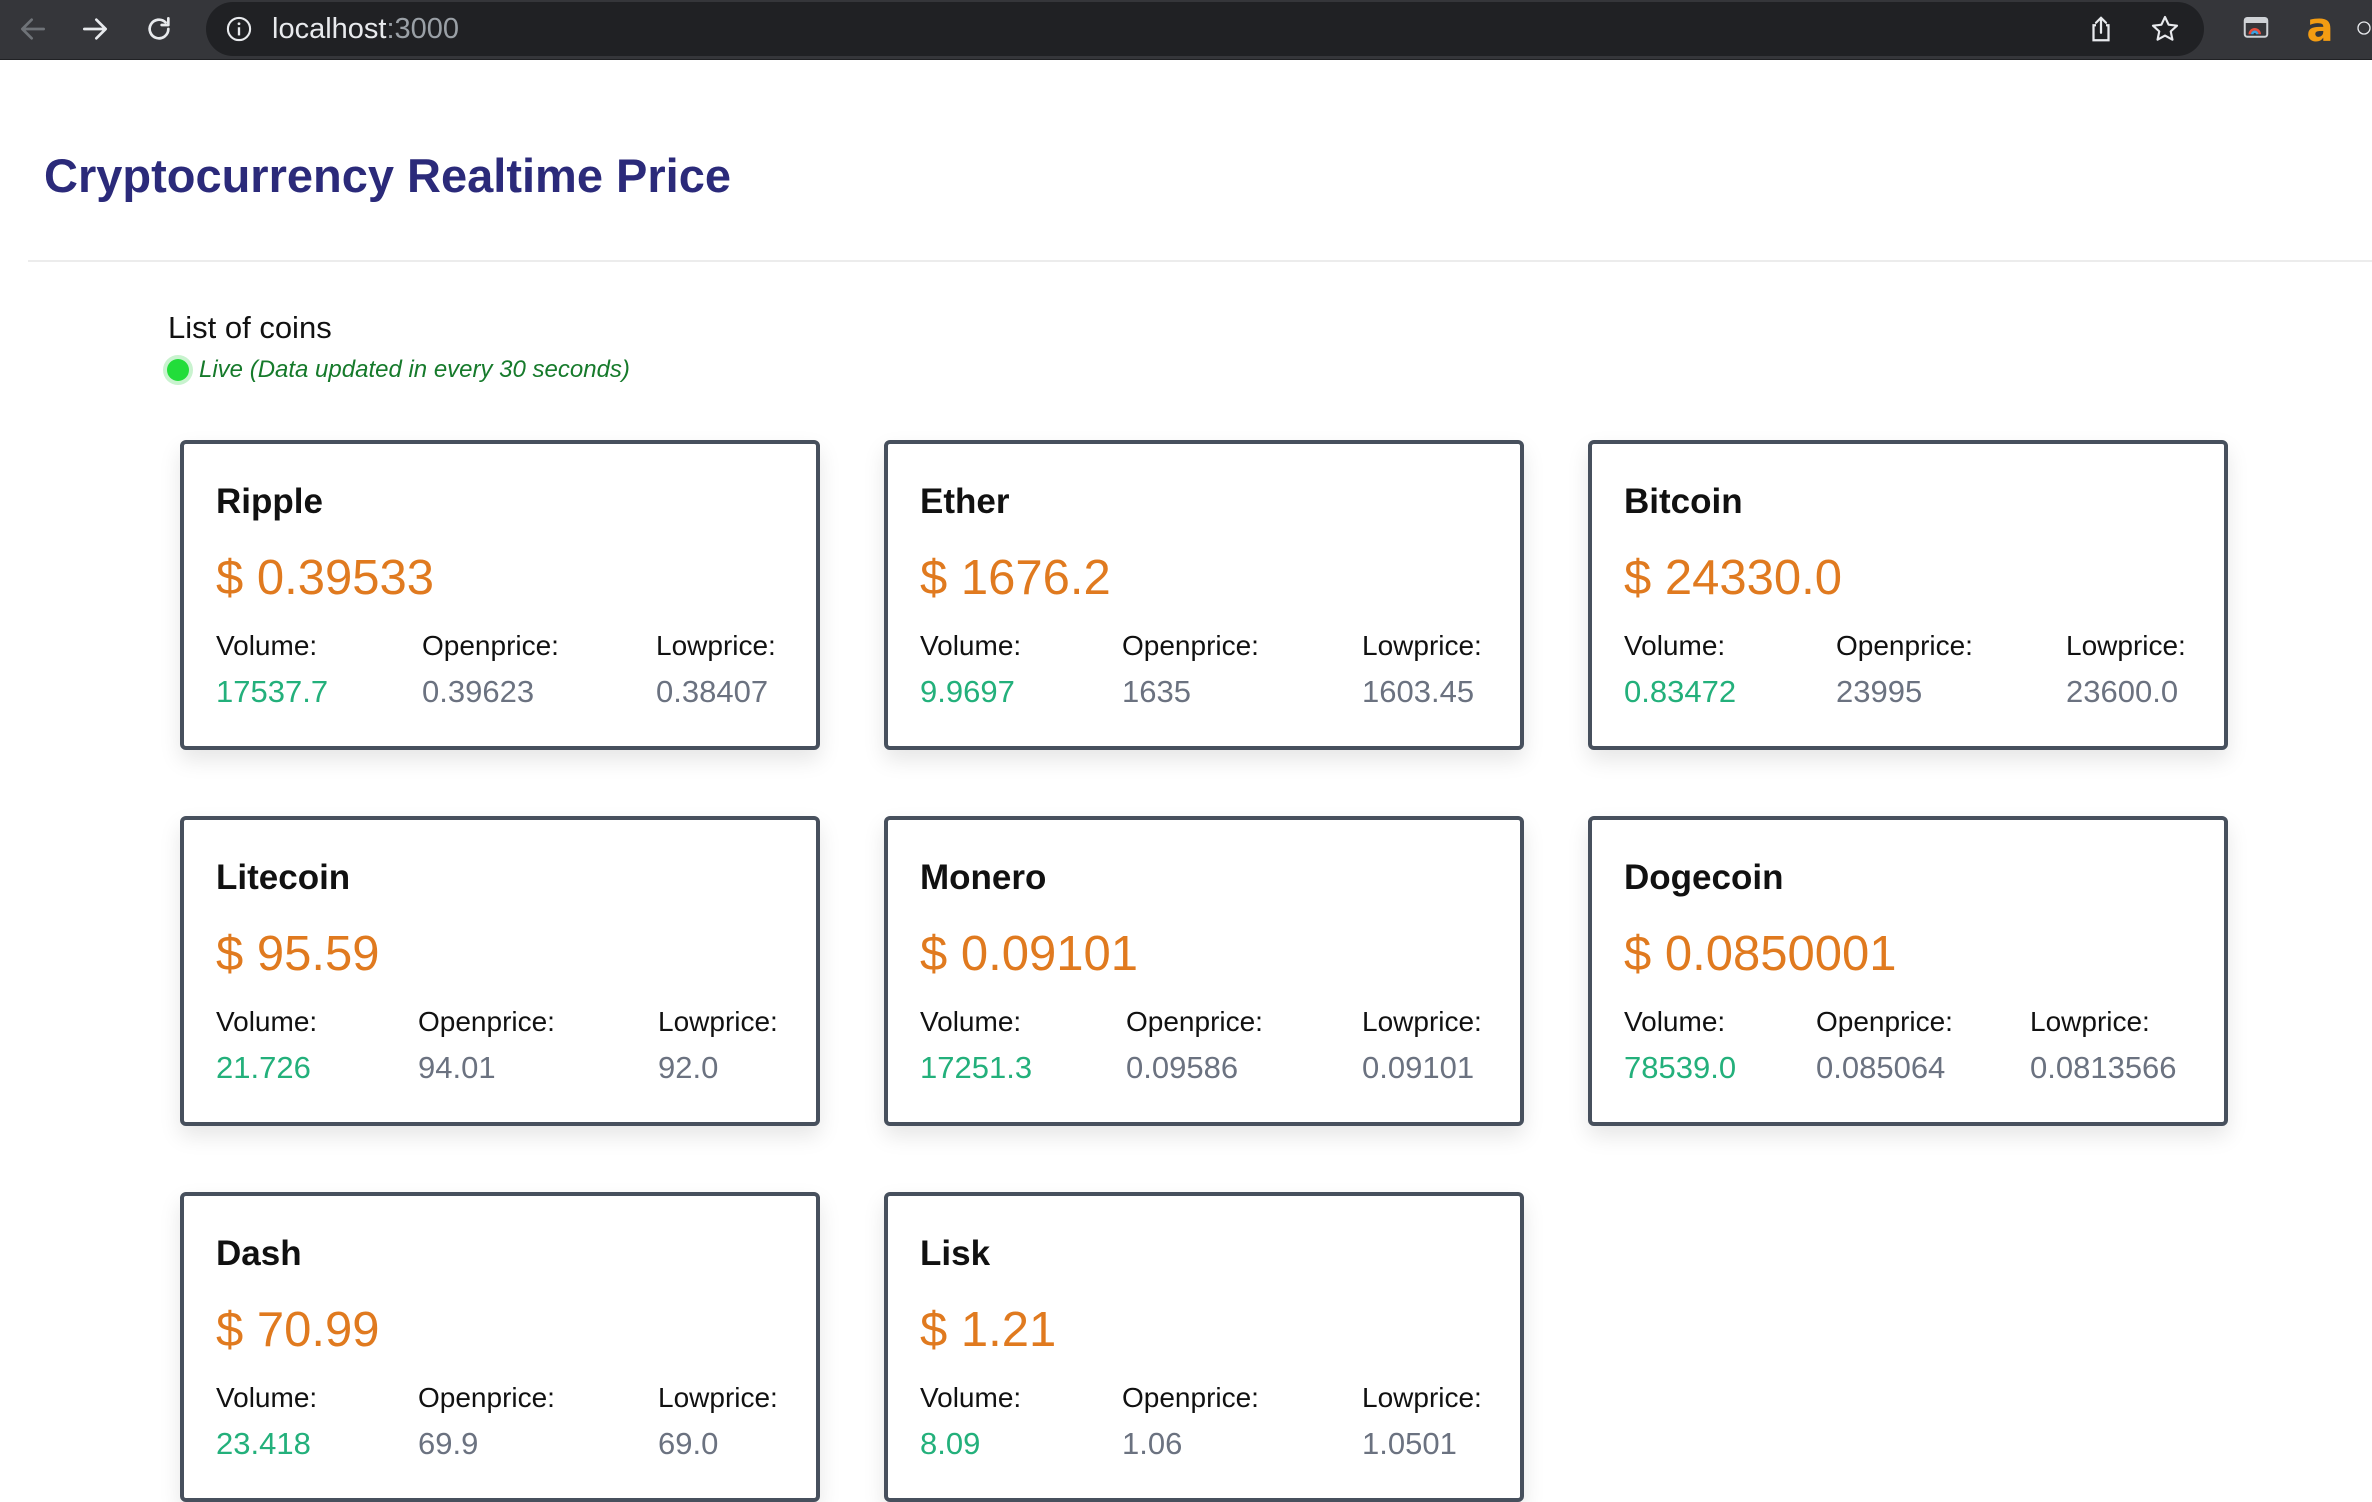 The height and width of the screenshot is (1502, 2372). What do you see at coordinates (1409, 1443) in the screenshot?
I see `lowprice-value: 1.0501` at bounding box center [1409, 1443].